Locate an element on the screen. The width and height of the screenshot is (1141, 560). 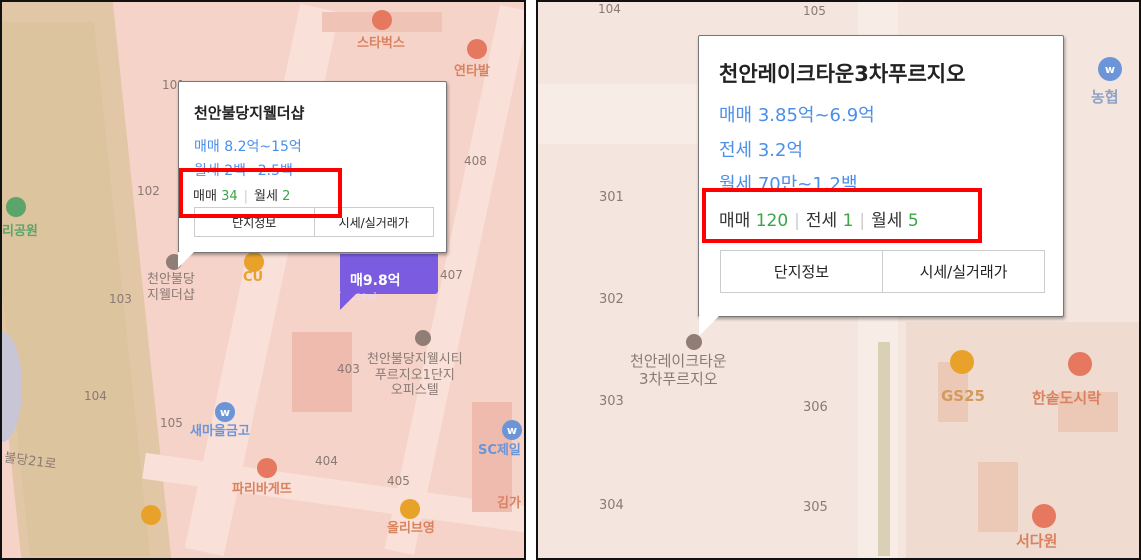
building-number: 301 is located at coordinates (611, 197).